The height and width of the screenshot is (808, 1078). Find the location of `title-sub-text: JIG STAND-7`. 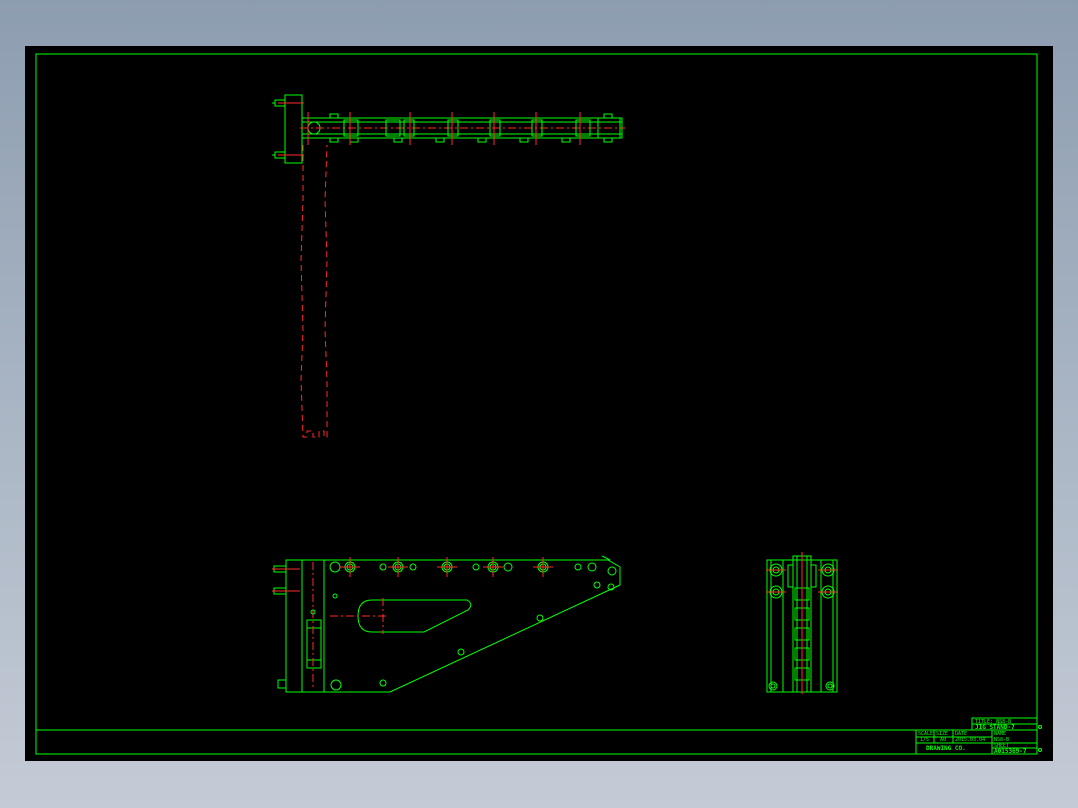

title-sub-text: JIG STAND-7 is located at coordinates (995, 727).